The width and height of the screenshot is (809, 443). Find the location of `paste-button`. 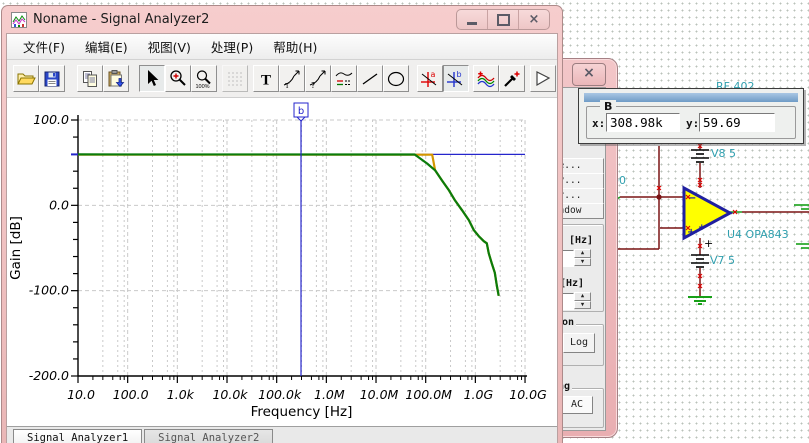

paste-button is located at coordinates (116, 78).